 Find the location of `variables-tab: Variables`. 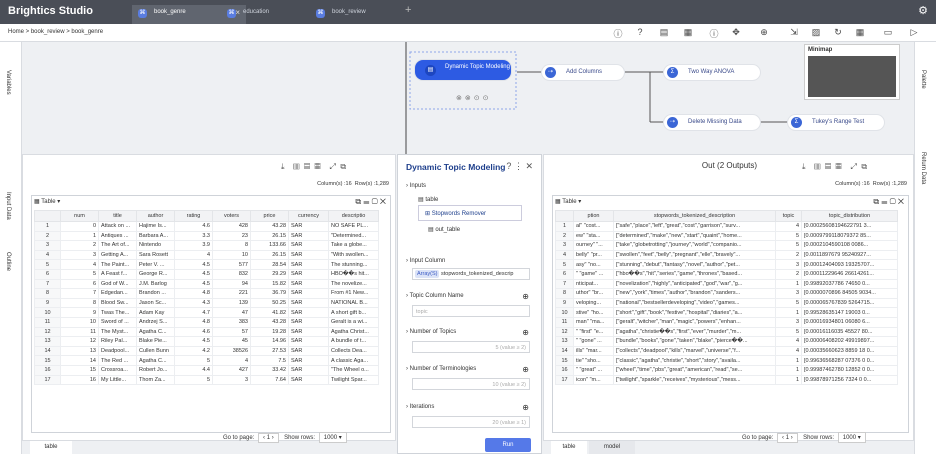

variables-tab: Variables is located at coordinates (8, 82).